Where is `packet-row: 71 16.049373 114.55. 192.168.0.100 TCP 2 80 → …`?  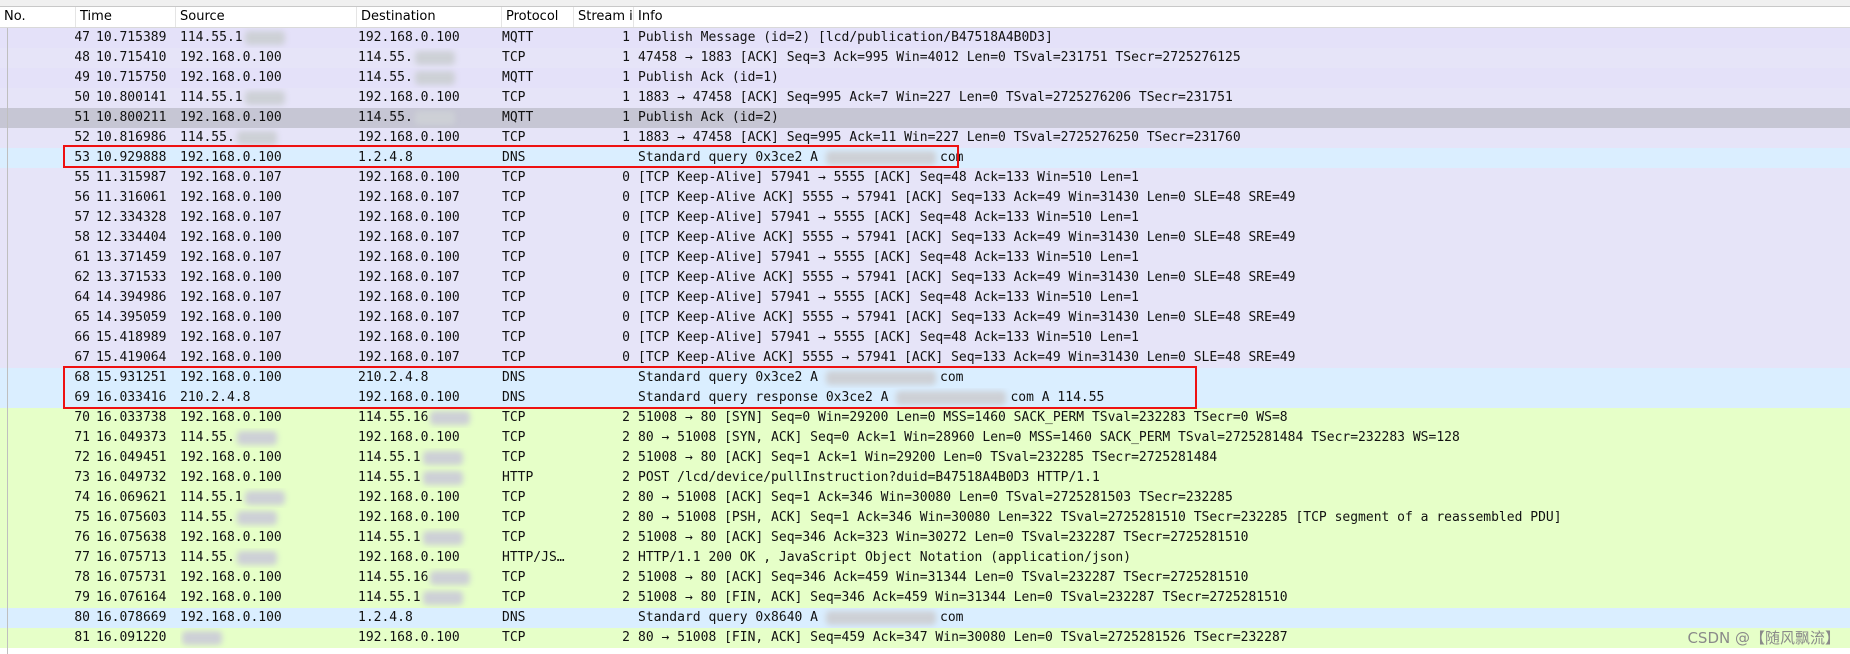 packet-row: 71 16.049373 114.55. 192.168.0.100 TCP 2 80 → … is located at coordinates (925, 438).